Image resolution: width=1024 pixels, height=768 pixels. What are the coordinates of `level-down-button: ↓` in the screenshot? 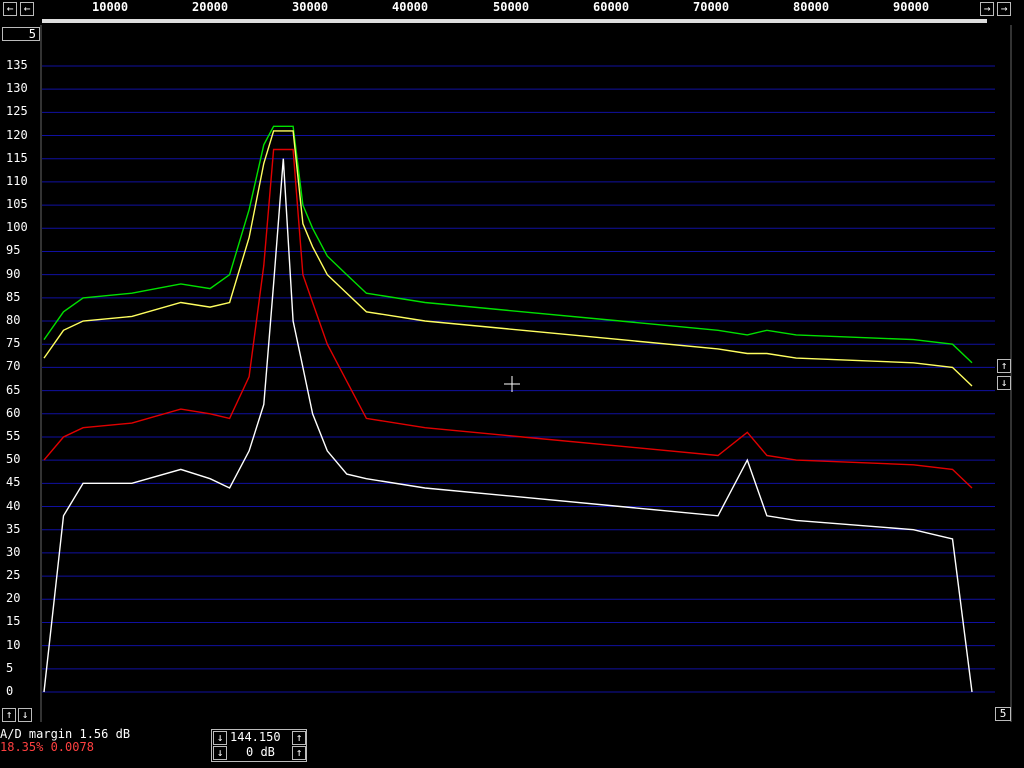 It's located at (25, 715).